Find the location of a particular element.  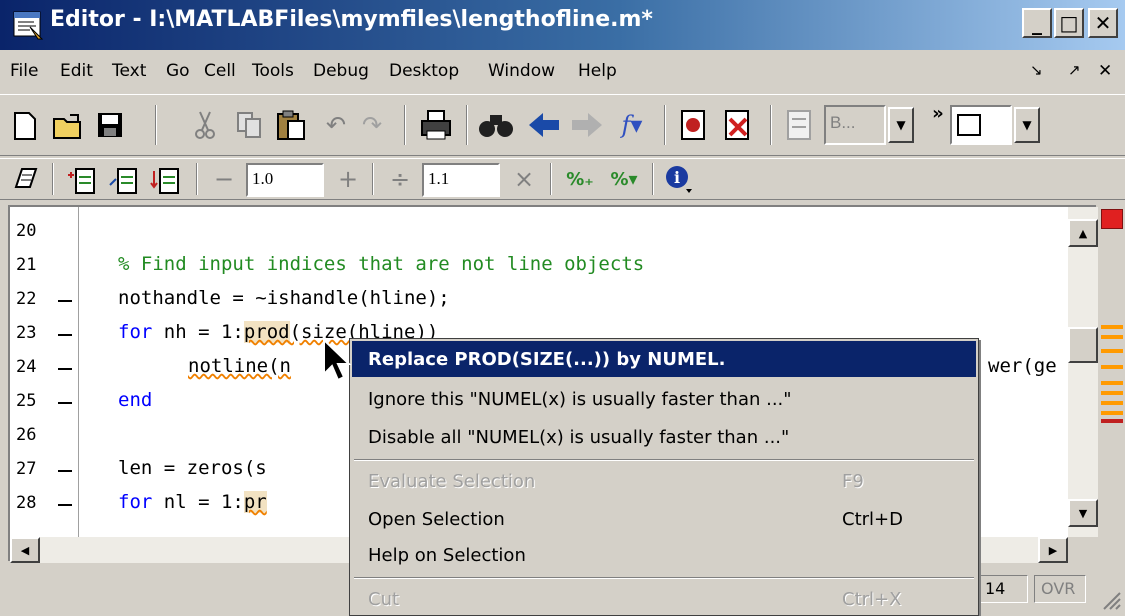

menu-item-evaluate-selection: Evaluate Selection F9 is located at coordinates (664, 481).